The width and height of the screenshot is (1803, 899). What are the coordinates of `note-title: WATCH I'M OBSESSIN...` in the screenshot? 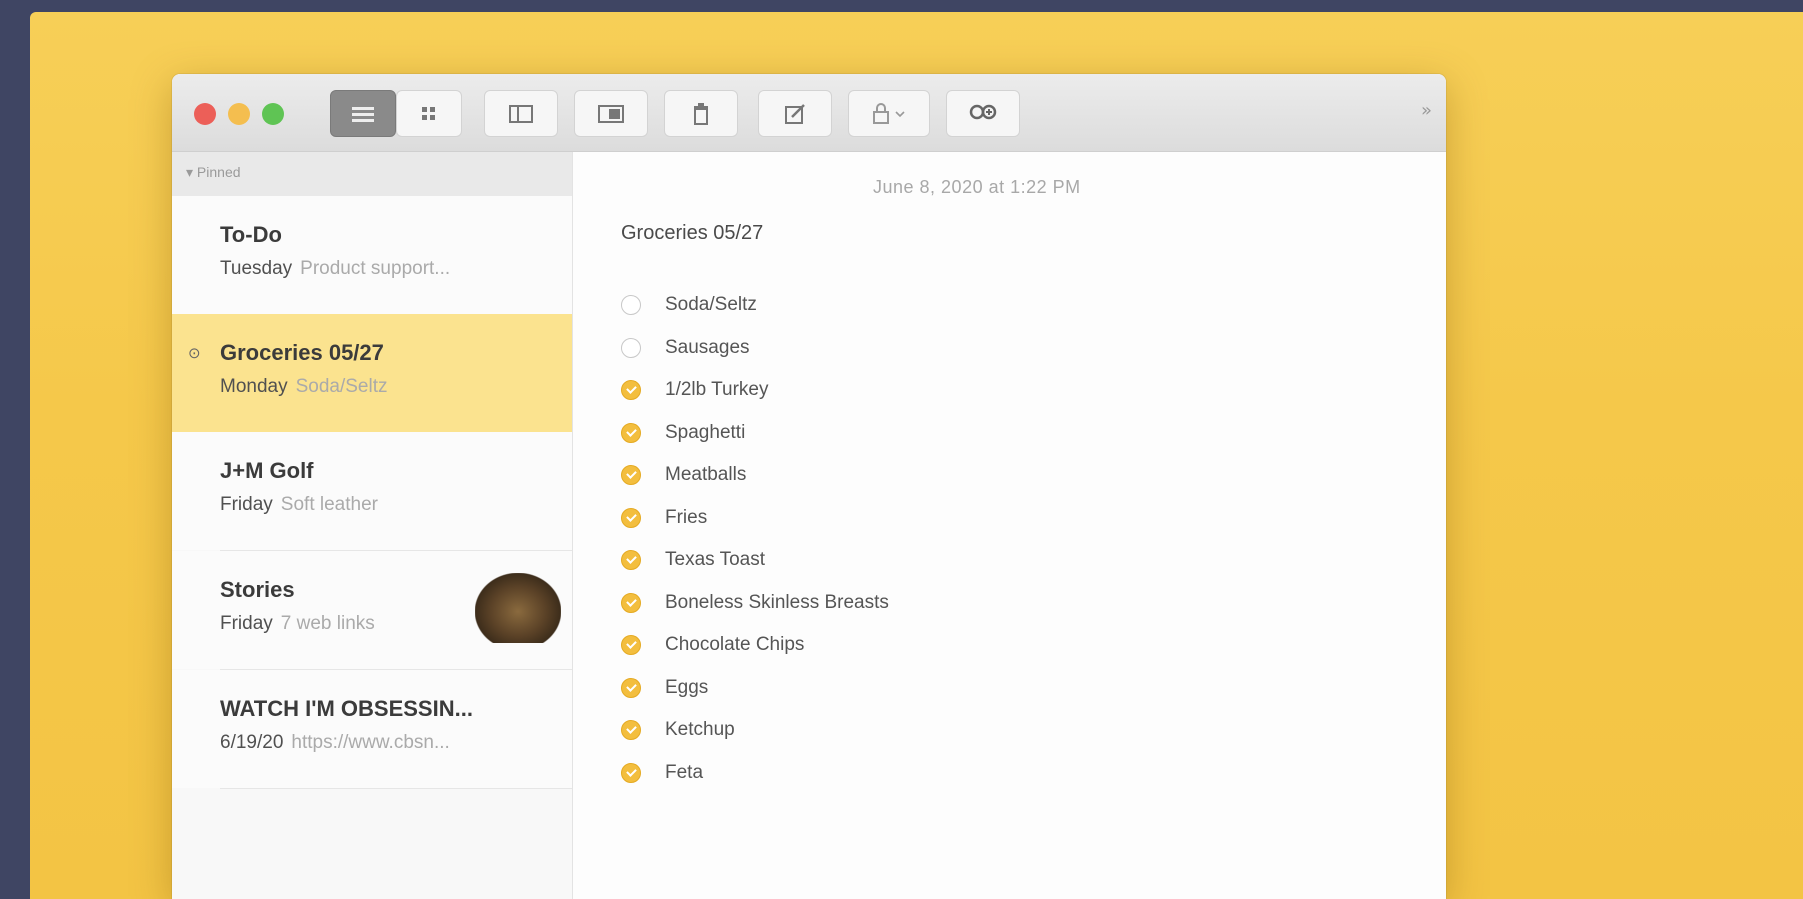 It's located at (346, 708).